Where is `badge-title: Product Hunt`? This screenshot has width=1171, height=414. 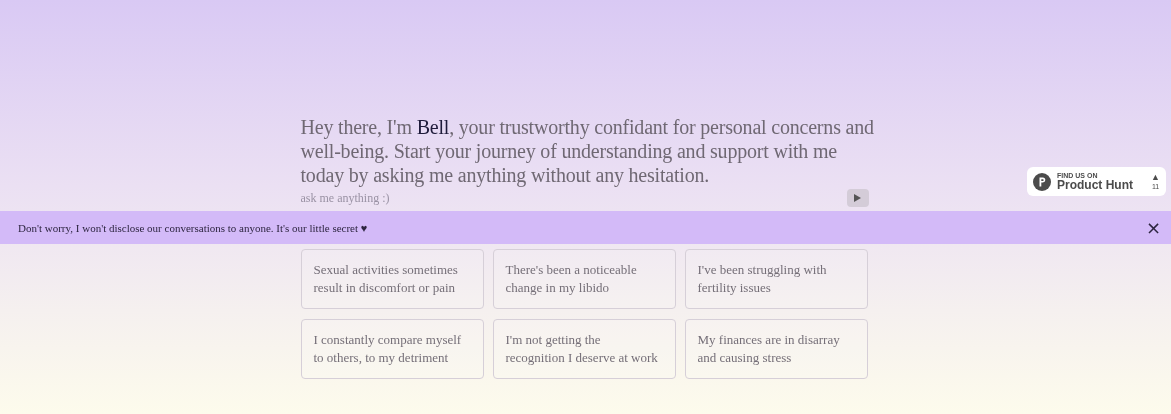 badge-title: Product Hunt is located at coordinates (1095, 185).